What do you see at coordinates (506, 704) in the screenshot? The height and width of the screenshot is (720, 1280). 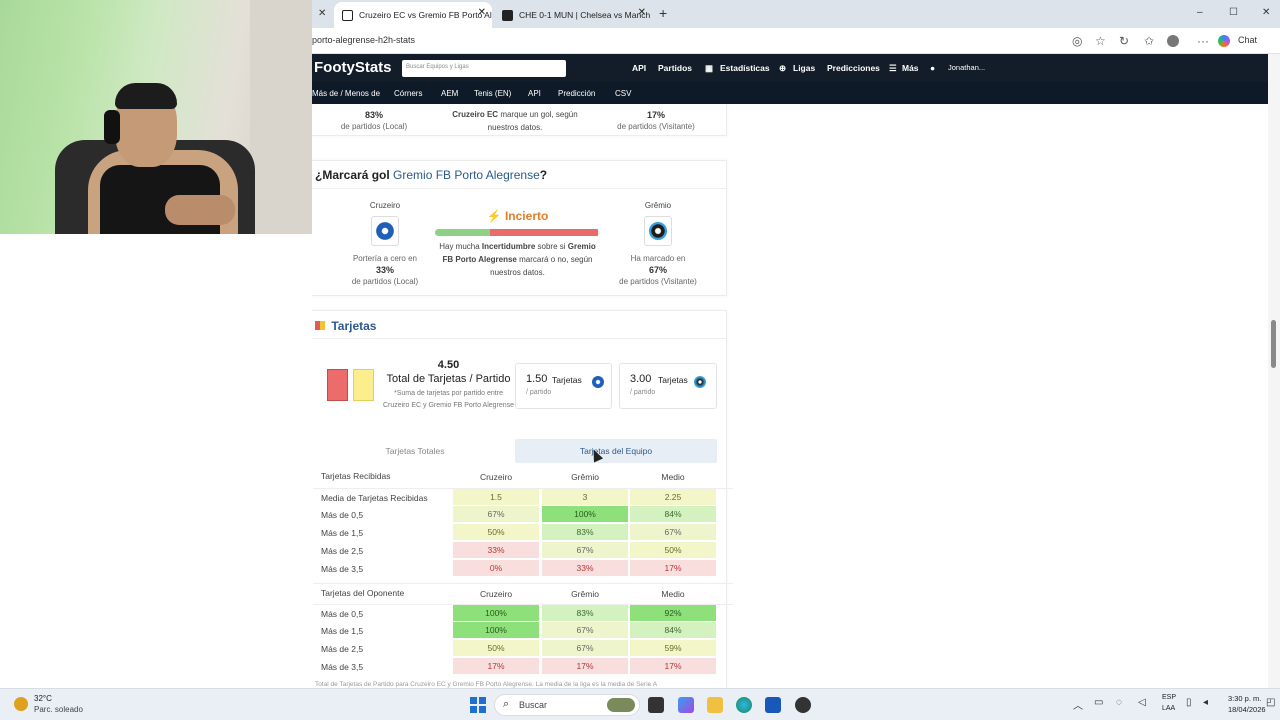 I see `search-icon: ⌕` at bounding box center [506, 704].